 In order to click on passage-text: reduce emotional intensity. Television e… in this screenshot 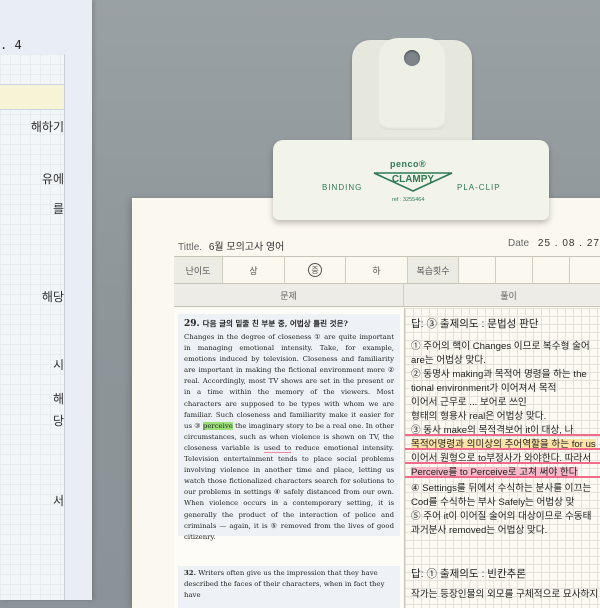, I will do `click(289, 492)`.